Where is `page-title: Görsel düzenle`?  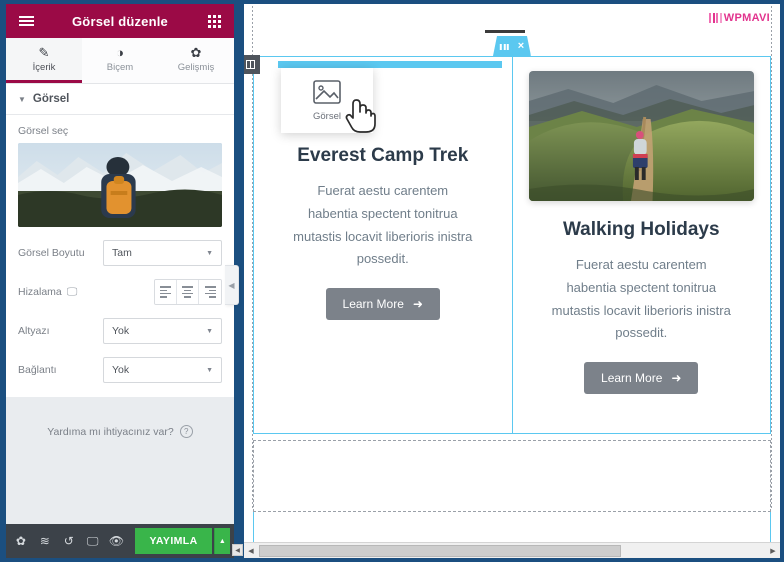
page-title: Görsel düzenle is located at coordinates (120, 21).